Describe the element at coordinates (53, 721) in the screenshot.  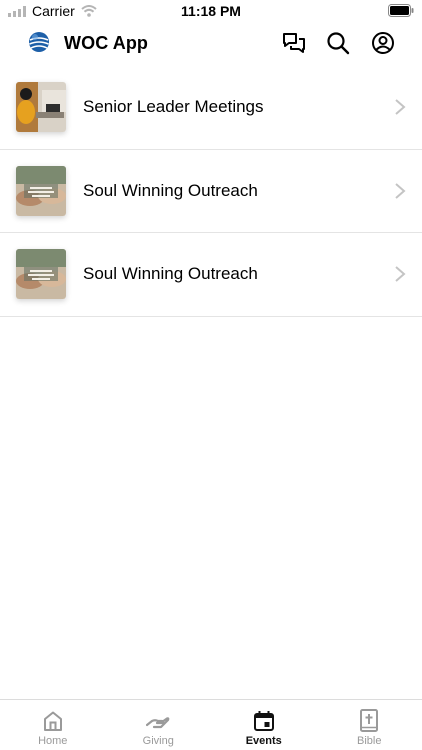
I see `home-icon` at that location.